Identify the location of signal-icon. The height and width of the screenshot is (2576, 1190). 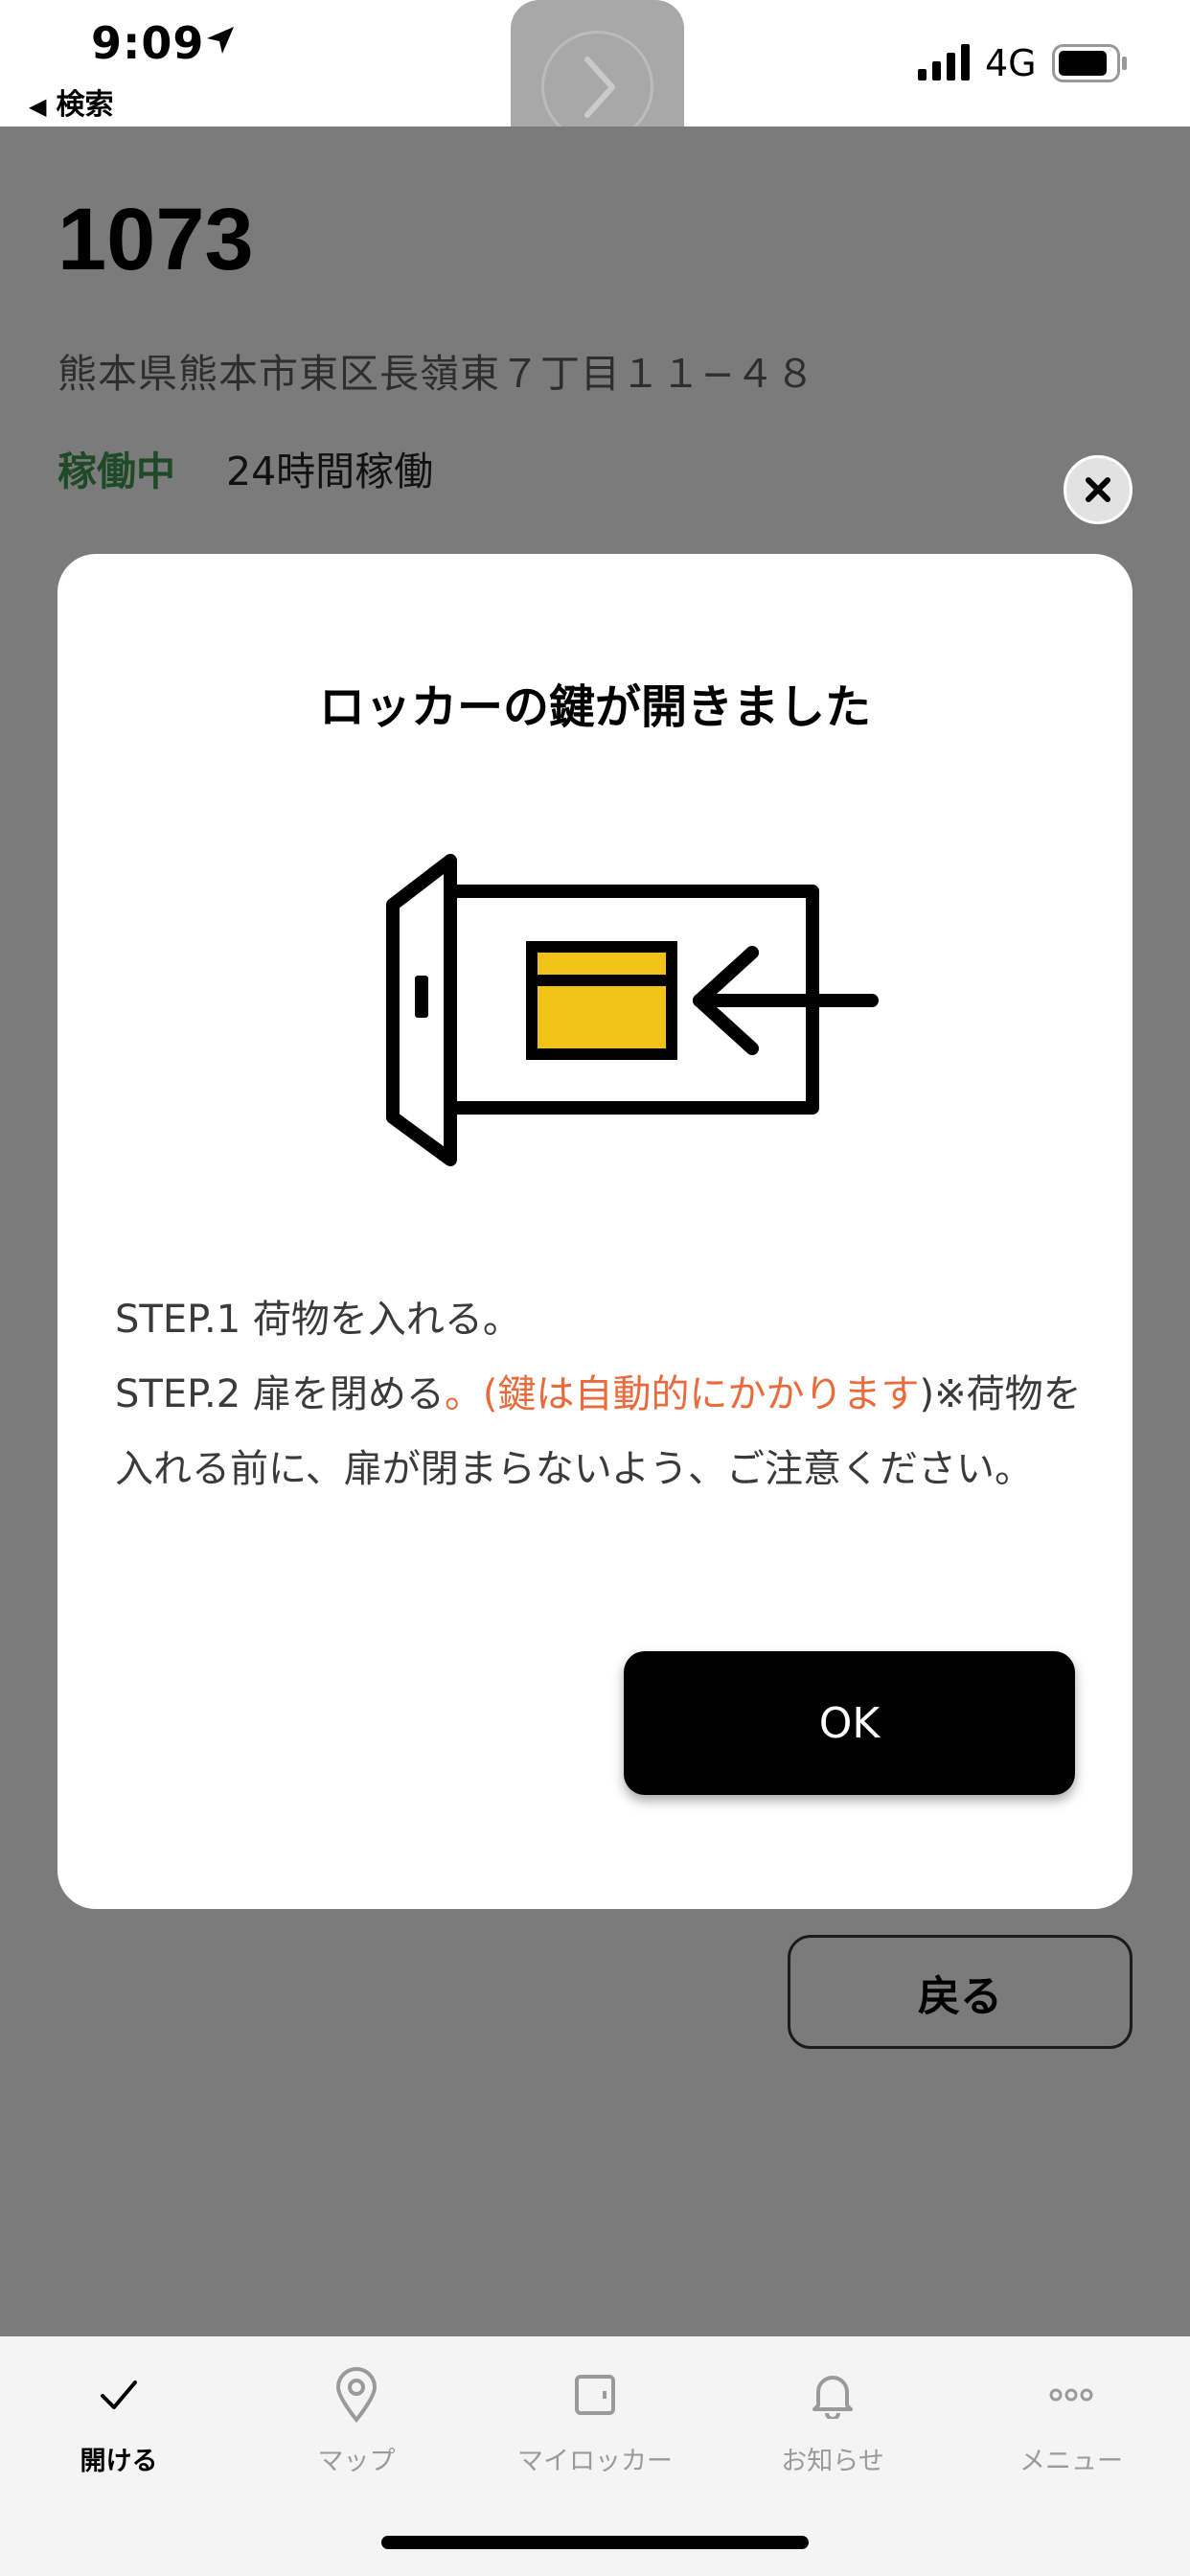
(944, 62).